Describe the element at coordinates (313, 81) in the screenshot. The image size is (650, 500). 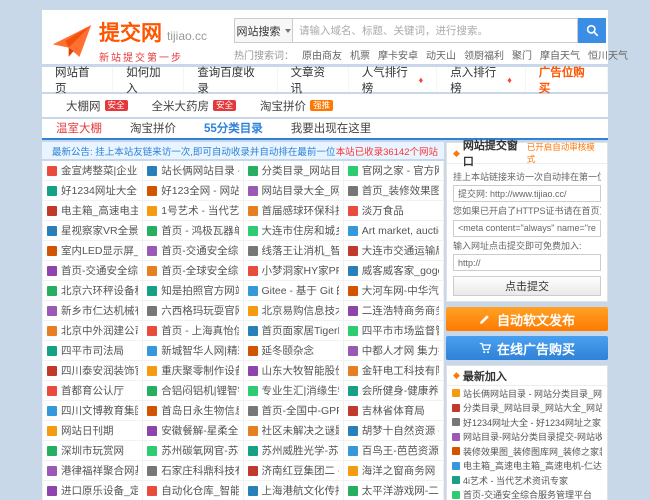
I see `nav-item: 文章资讯` at that location.